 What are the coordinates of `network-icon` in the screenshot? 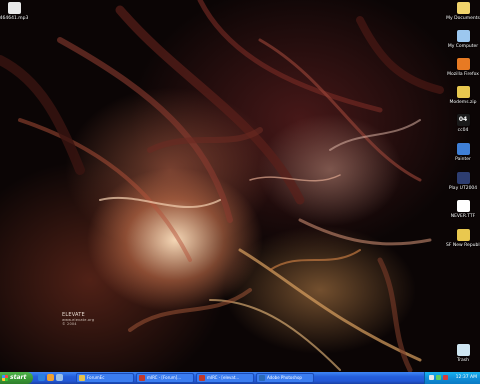 It's located at (438, 377).